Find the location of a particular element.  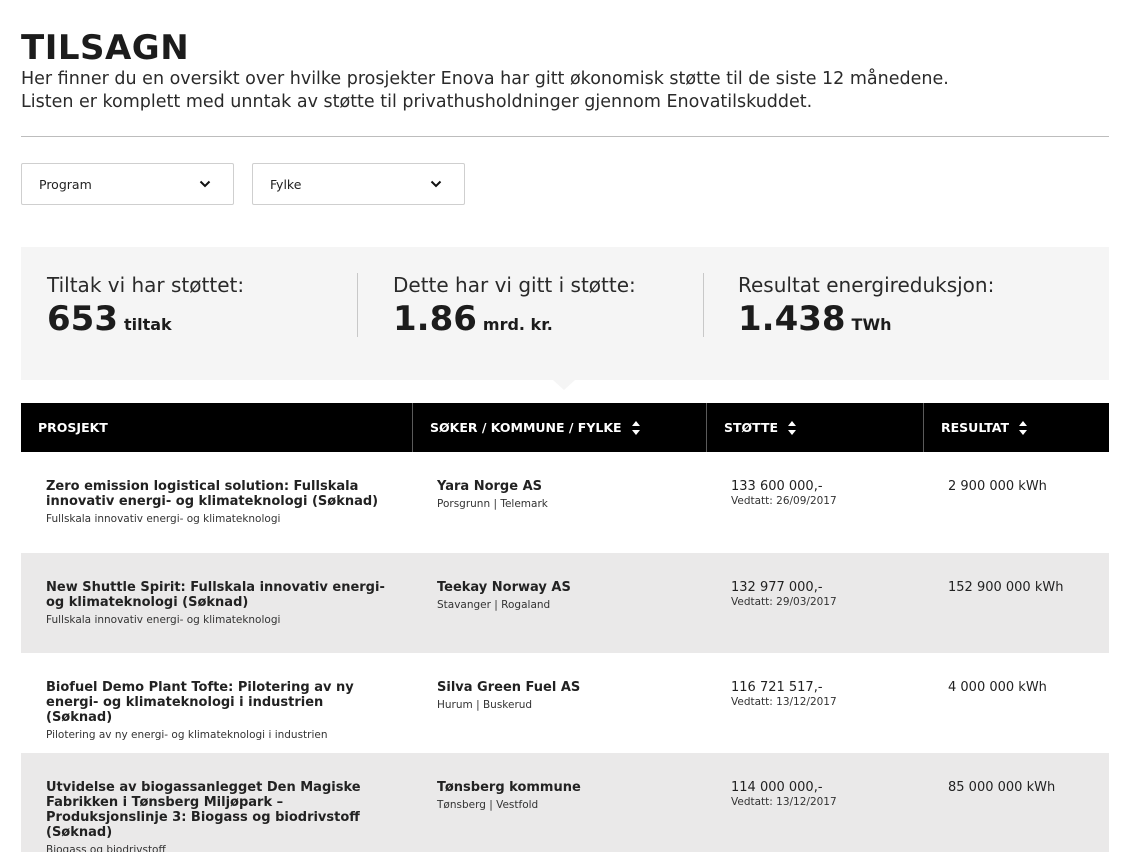

applicant-location: Tønsberg | Vestfold is located at coordinates (488, 805).